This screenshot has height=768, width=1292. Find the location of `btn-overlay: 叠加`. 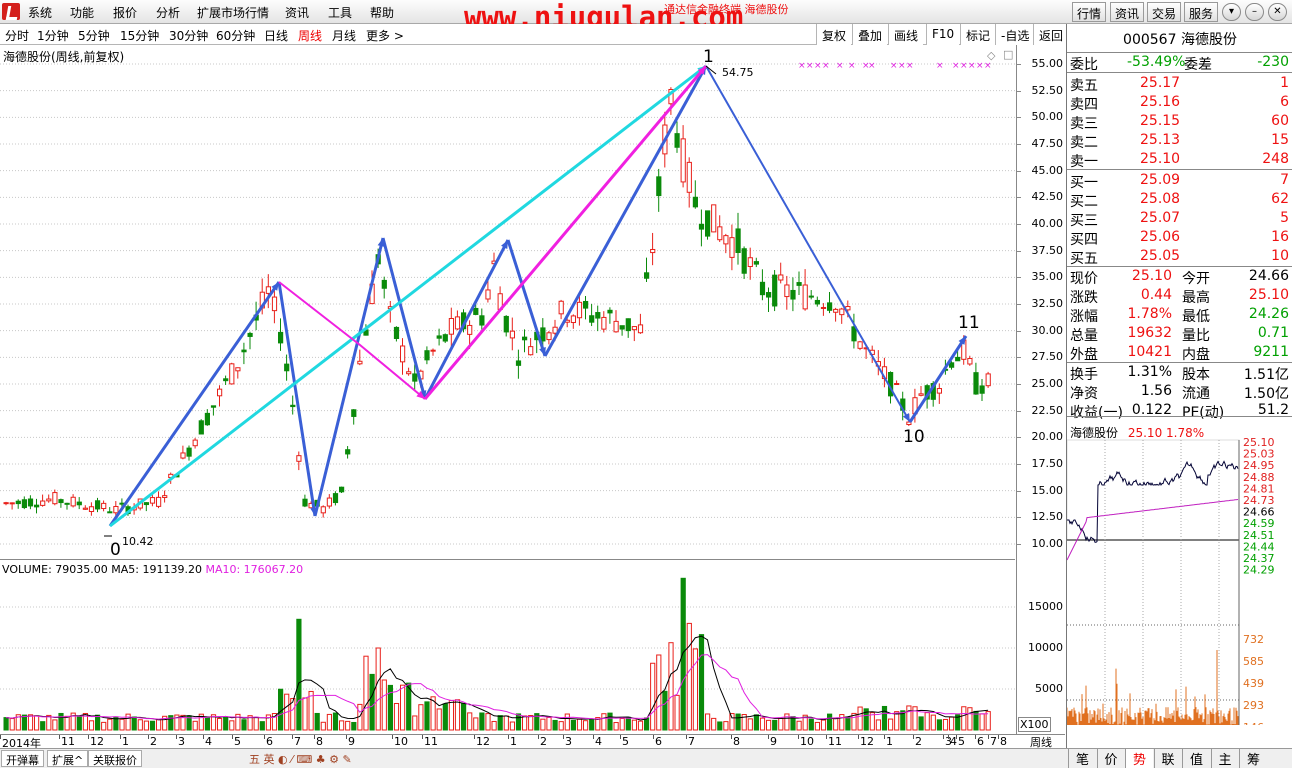

btn-overlay: 叠加 is located at coordinates (870, 34).